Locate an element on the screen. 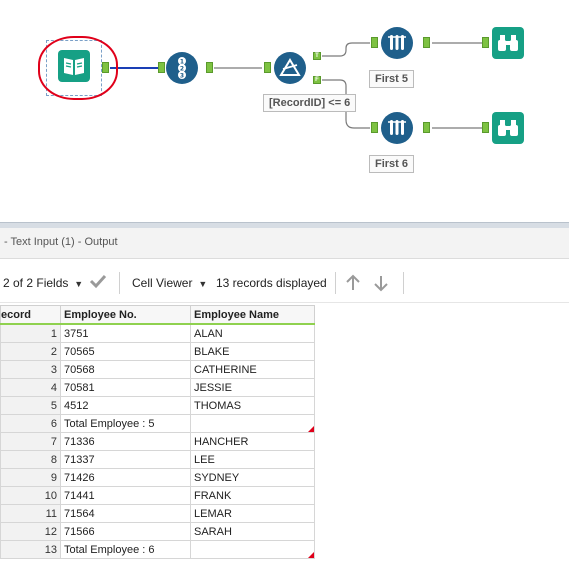  filter-annotation: [RecordID] <= 6 is located at coordinates (310, 103).